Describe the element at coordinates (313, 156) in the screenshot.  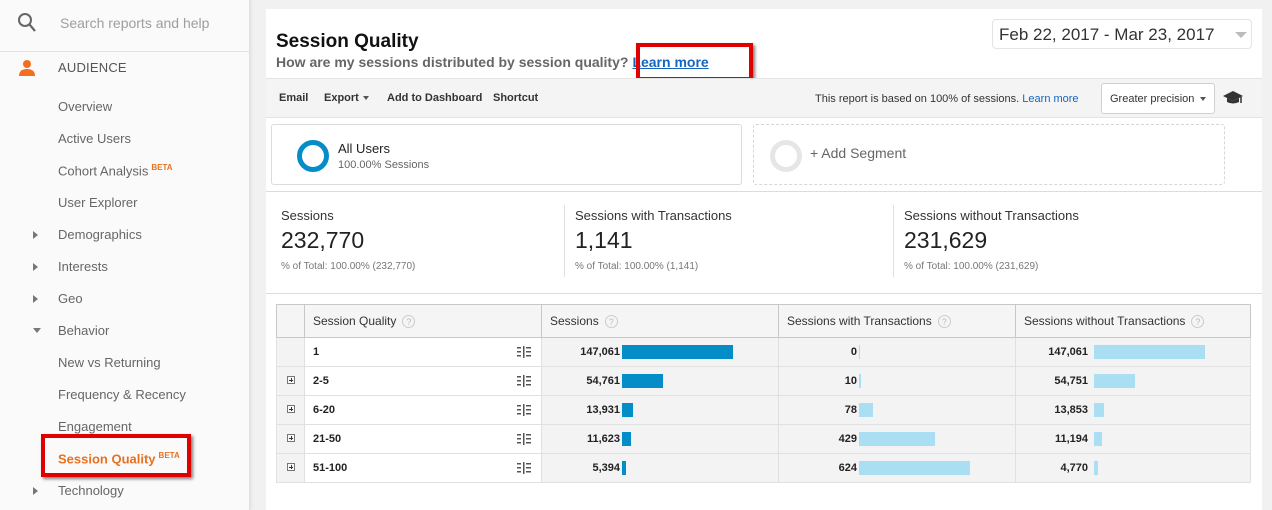
I see `segment-ring-icon` at that location.